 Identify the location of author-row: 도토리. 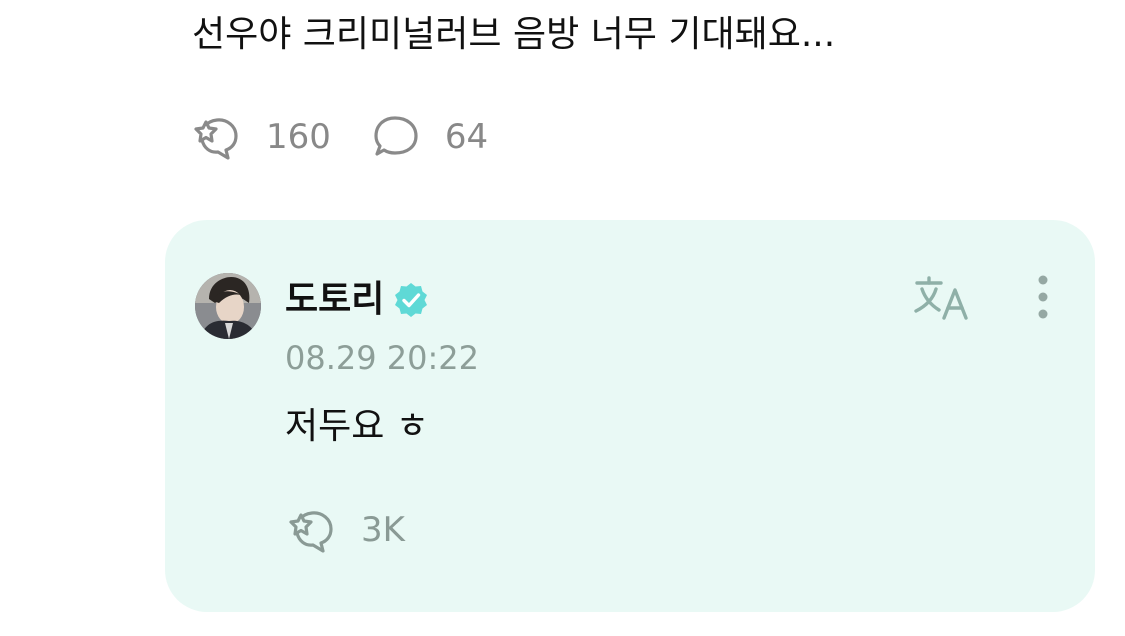
(357, 300).